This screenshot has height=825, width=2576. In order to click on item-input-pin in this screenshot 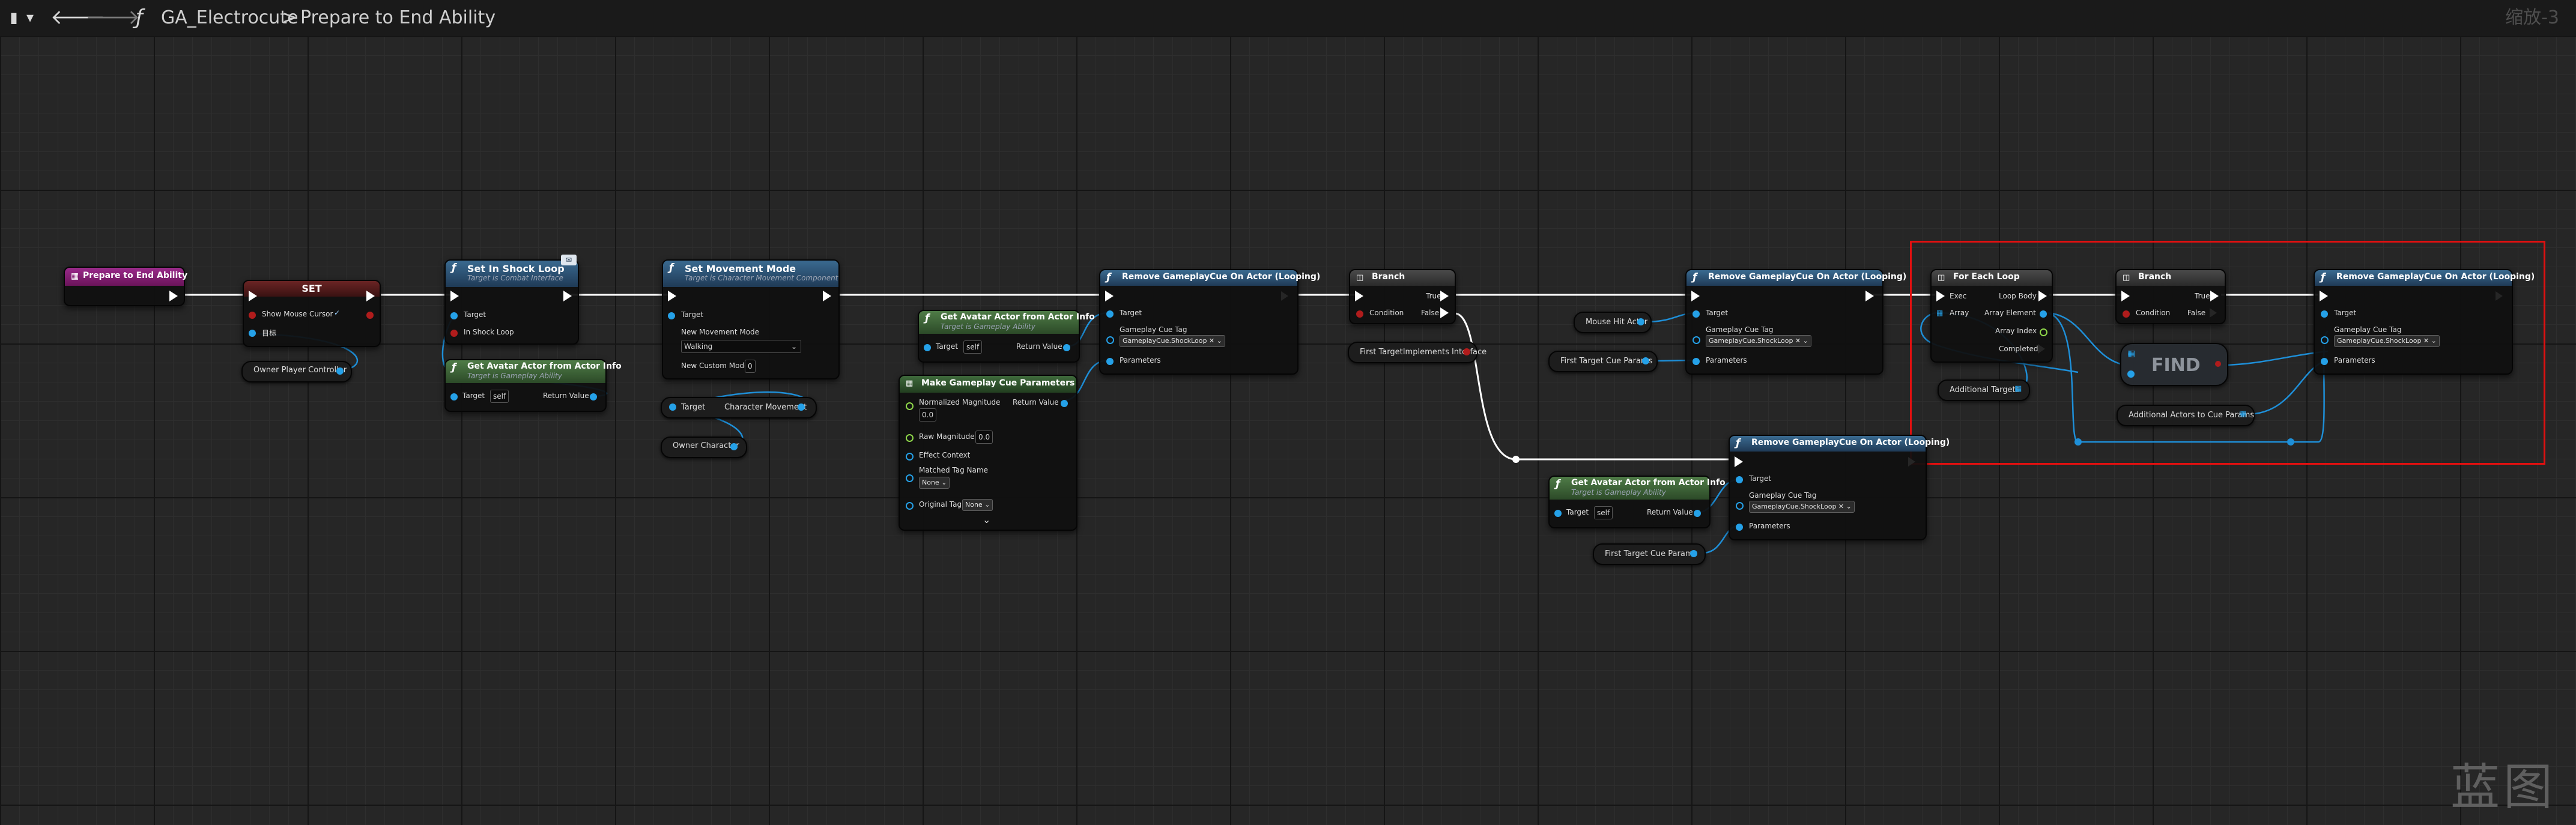, I will do `click(2131, 374)`.